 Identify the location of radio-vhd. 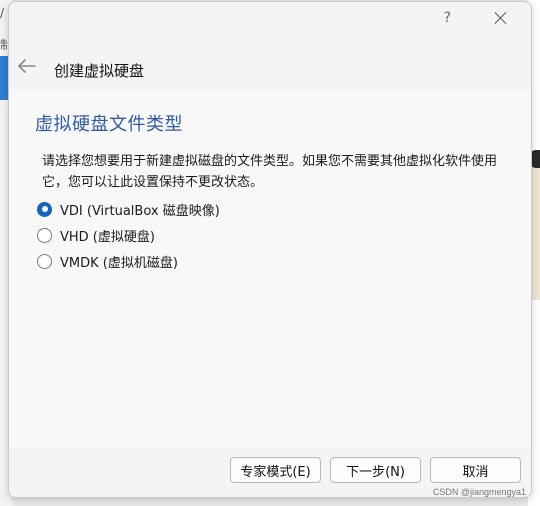
(44, 235).